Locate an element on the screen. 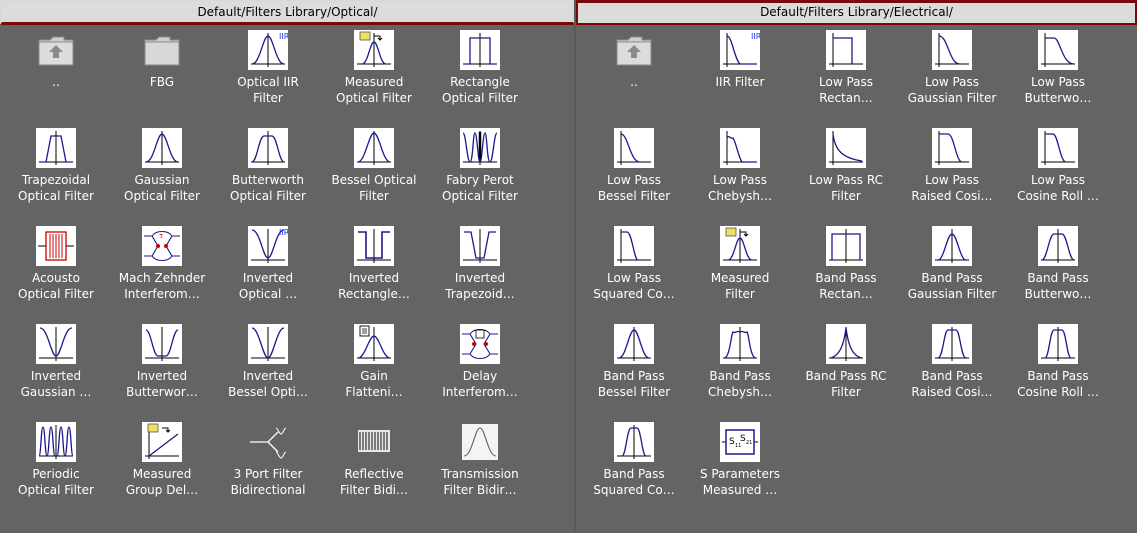  acousto-optical-icon is located at coordinates (56, 246).